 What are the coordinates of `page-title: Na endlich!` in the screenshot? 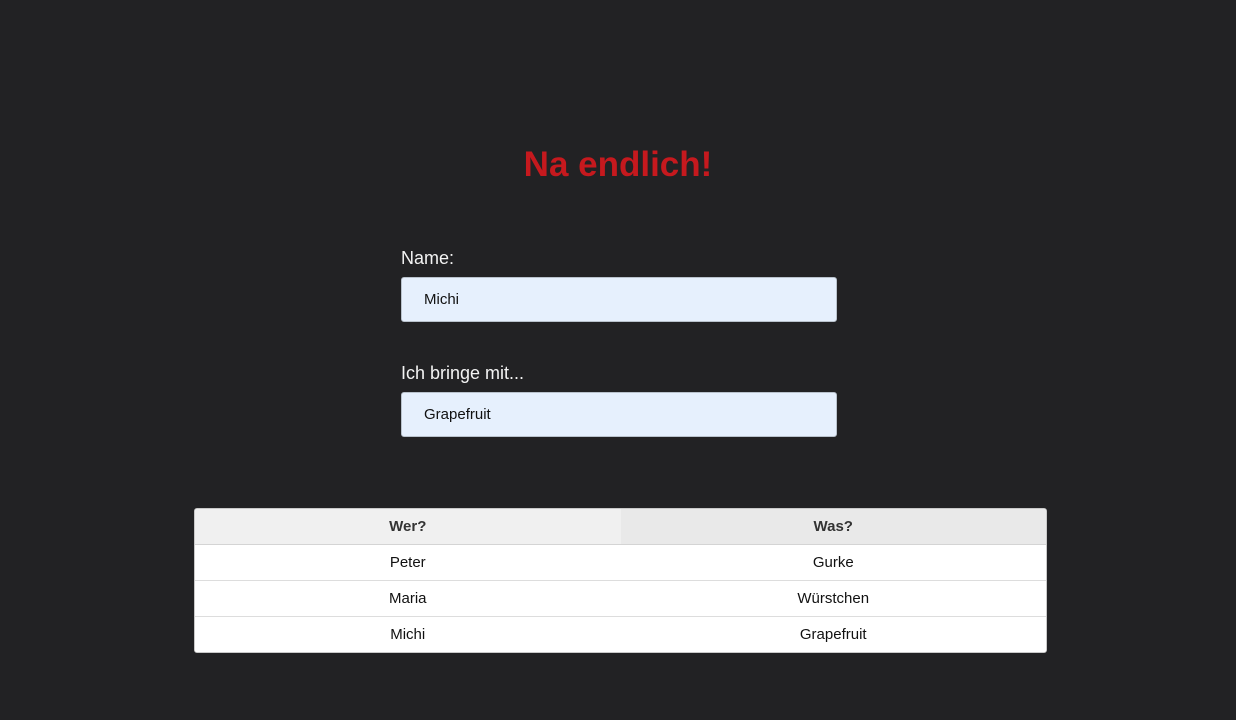 It's located at (618, 164).